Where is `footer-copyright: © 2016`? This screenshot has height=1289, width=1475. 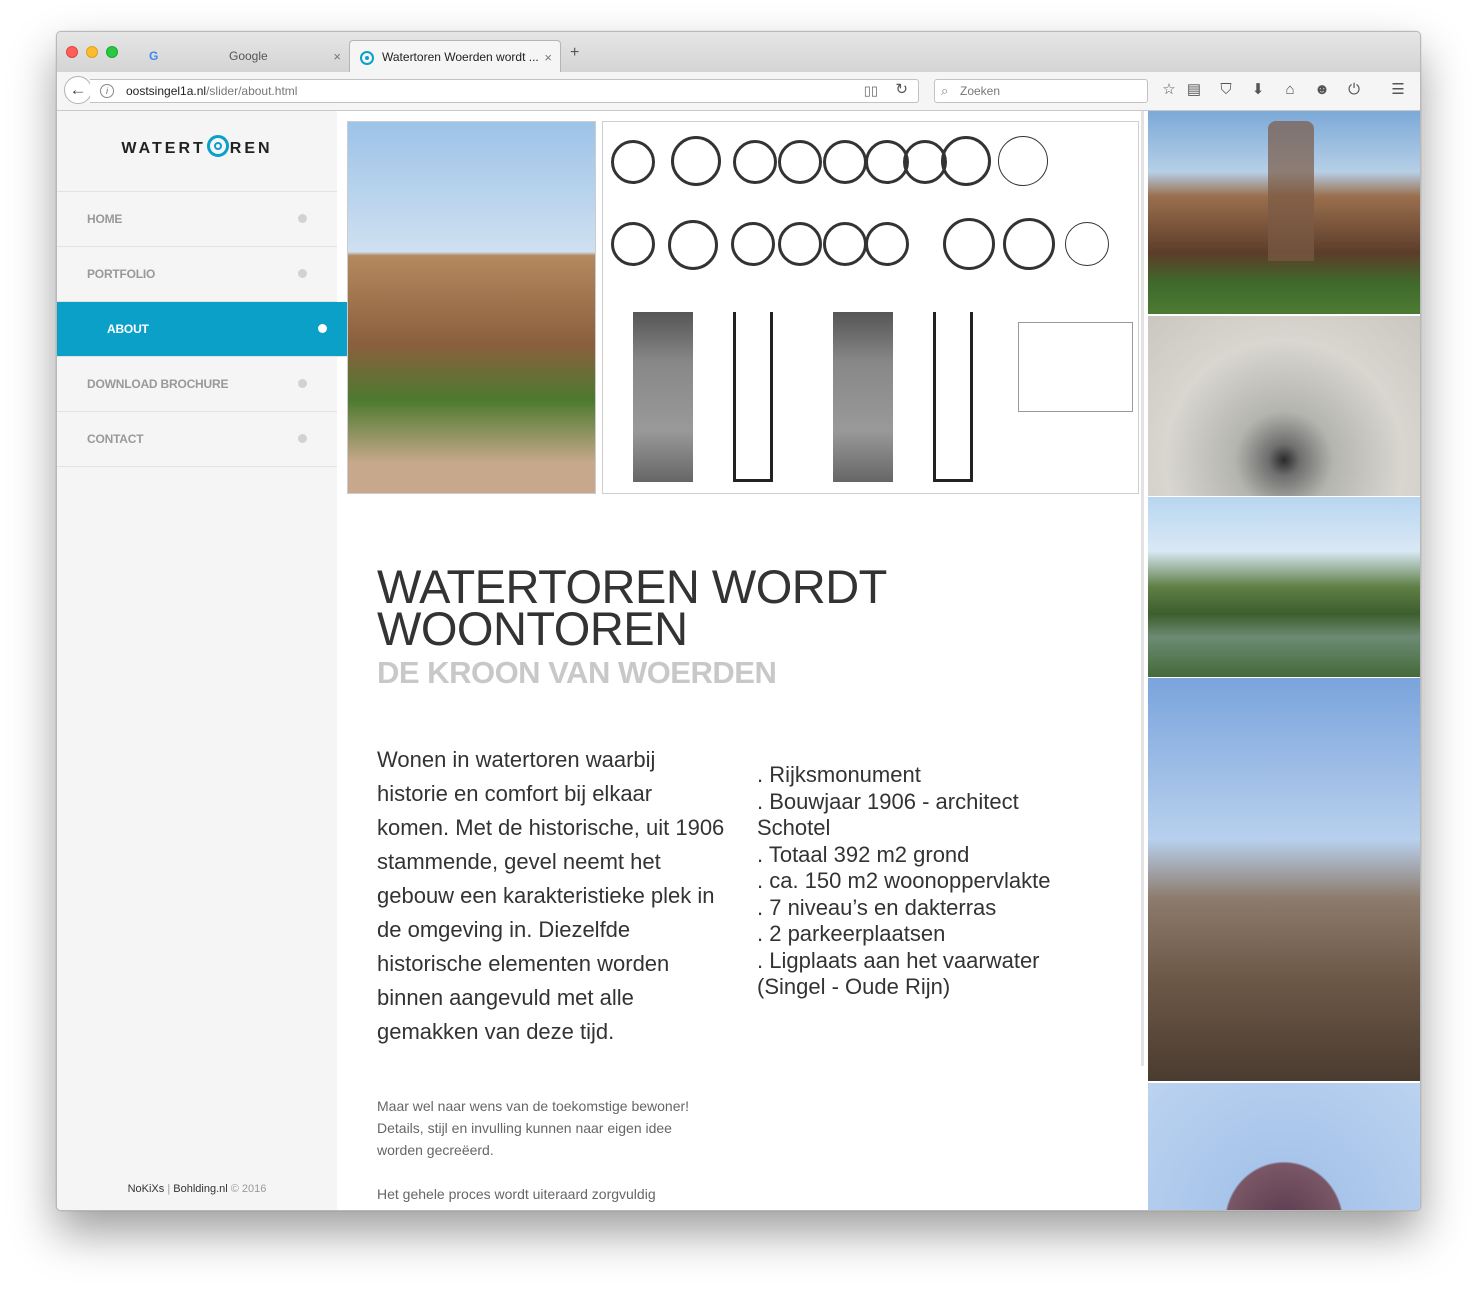 footer-copyright: © 2016 is located at coordinates (247, 1189).